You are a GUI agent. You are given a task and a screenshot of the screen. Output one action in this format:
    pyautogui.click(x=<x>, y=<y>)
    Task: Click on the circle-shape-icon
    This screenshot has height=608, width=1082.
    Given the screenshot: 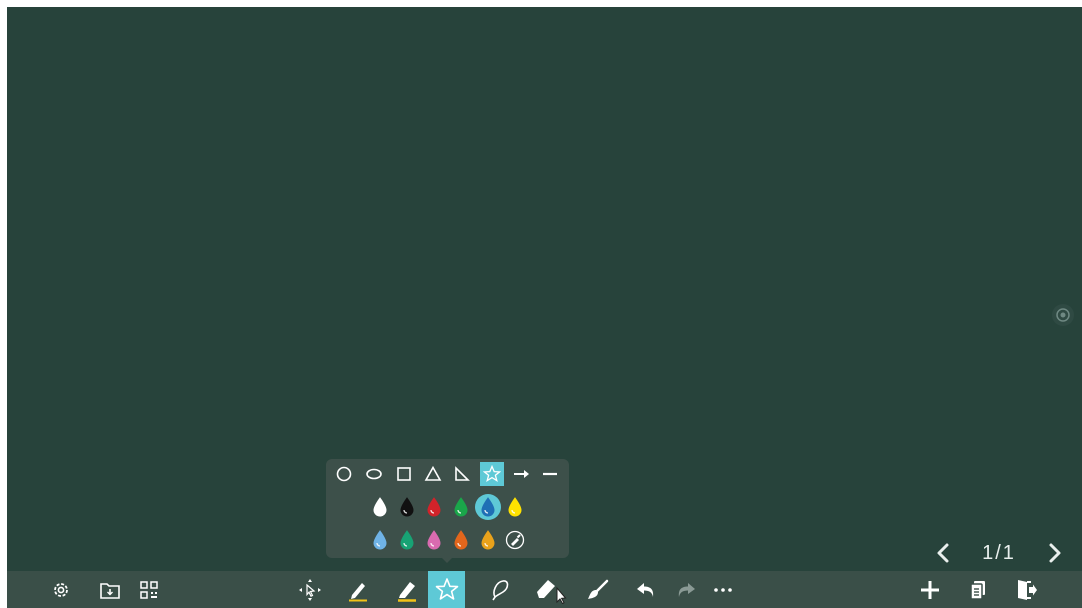 What is the action you would take?
    pyautogui.click(x=344, y=474)
    